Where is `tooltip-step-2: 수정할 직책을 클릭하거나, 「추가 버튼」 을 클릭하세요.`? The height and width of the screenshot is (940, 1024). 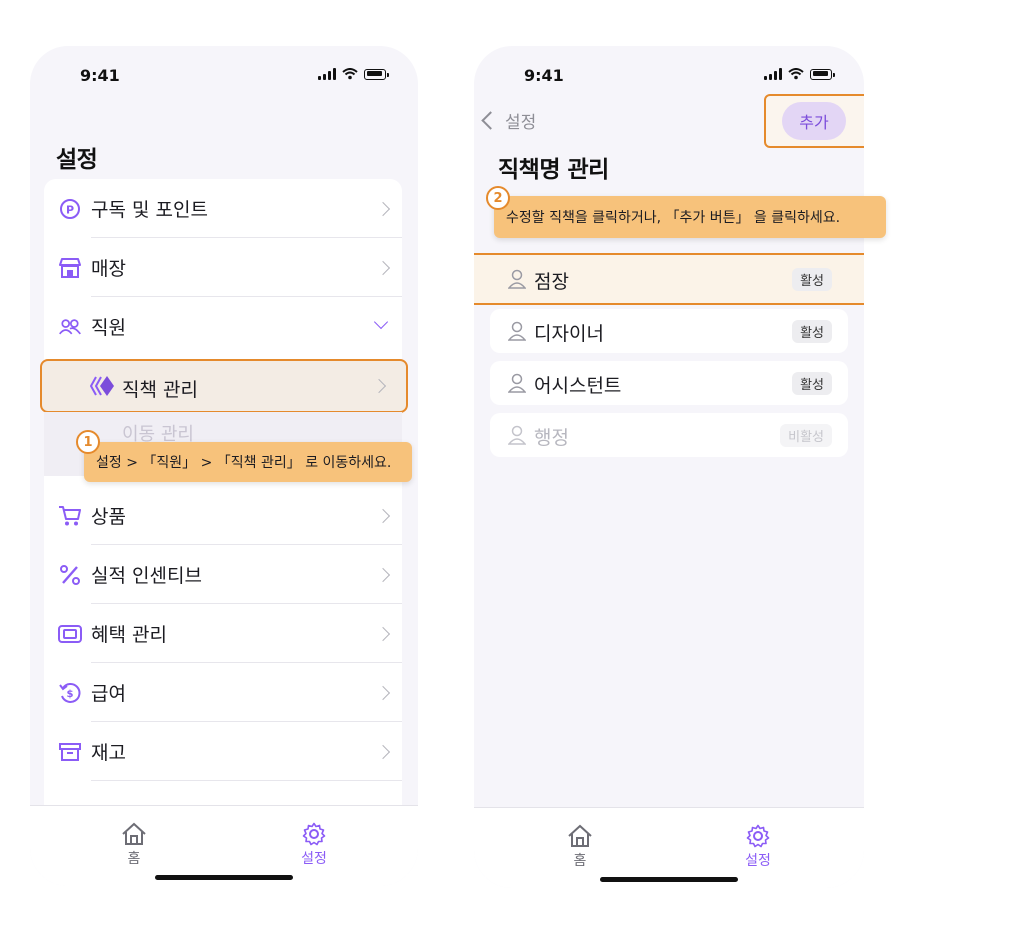
tooltip-step-2: 수정할 직책을 클릭하거나, 「추가 버튼」 을 클릭하세요. is located at coordinates (690, 217).